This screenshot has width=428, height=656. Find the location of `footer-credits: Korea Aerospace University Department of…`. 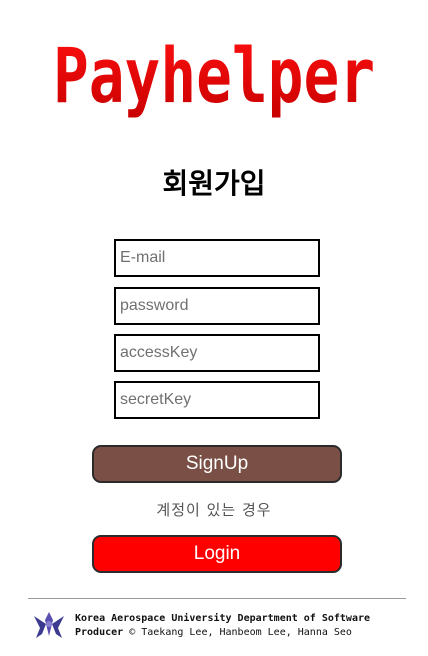

footer-credits: Korea Aerospace University Department of… is located at coordinates (222, 626).